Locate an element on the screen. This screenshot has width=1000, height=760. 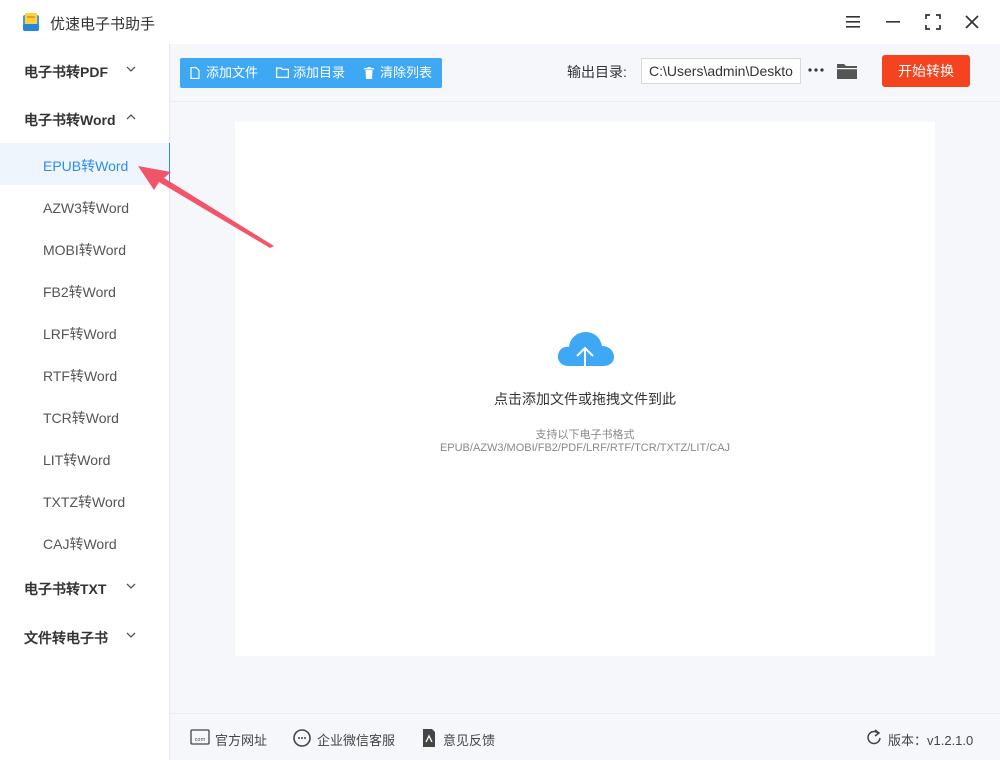
sidebar-item-rtf-to-word: RTF转Word is located at coordinates (85, 374).